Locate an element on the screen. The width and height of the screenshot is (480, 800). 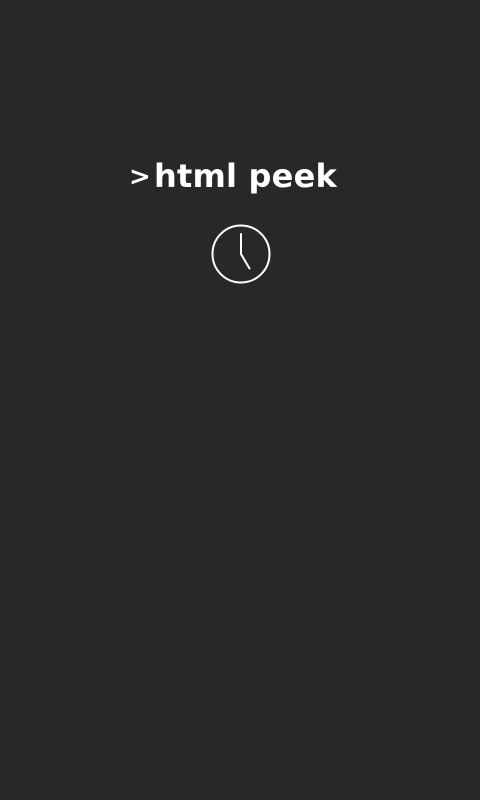
app-title: >html peek is located at coordinates (233, 177).